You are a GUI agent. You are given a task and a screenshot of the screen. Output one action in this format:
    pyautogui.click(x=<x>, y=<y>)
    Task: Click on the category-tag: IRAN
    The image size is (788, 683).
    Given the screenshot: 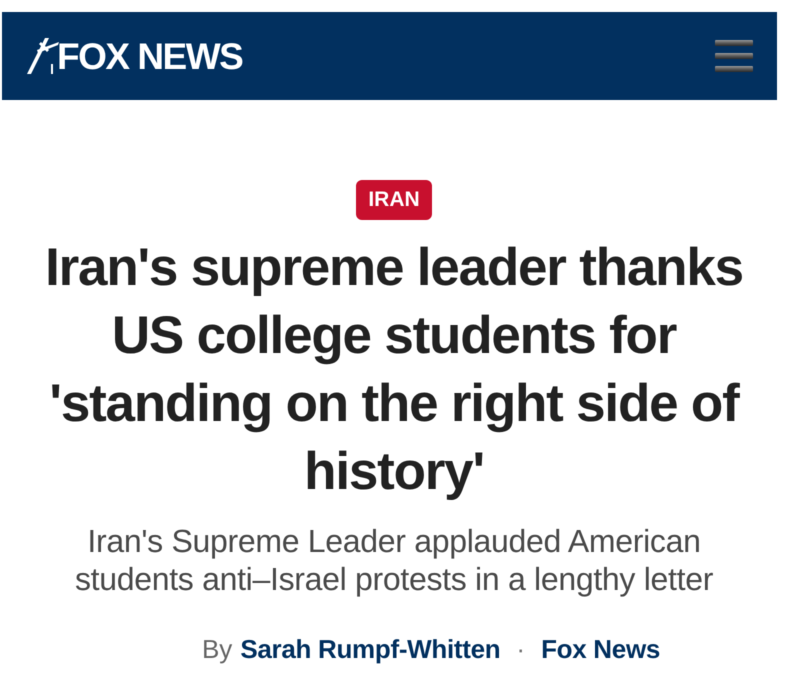 What is the action you would take?
    pyautogui.click(x=394, y=200)
    